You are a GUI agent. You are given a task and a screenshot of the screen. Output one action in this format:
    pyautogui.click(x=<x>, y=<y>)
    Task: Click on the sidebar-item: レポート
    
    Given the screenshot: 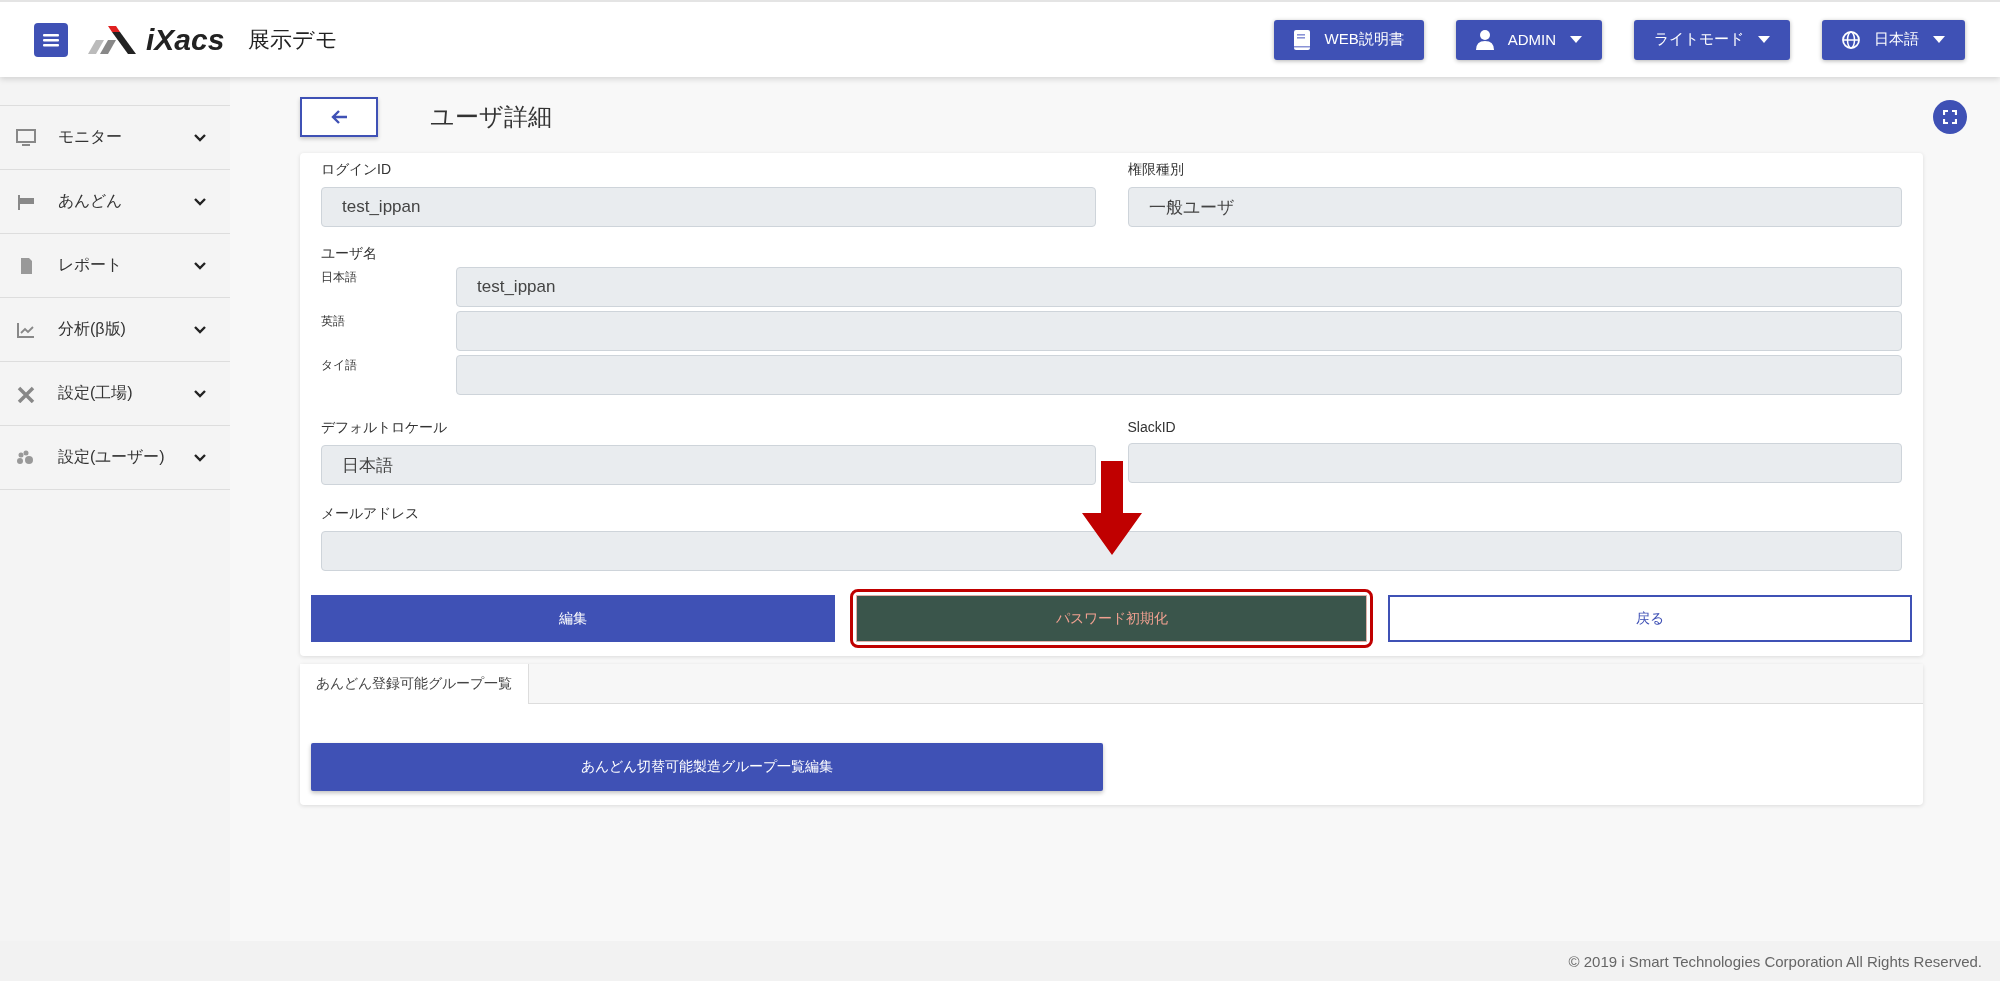 What is the action you would take?
    pyautogui.click(x=115, y=265)
    